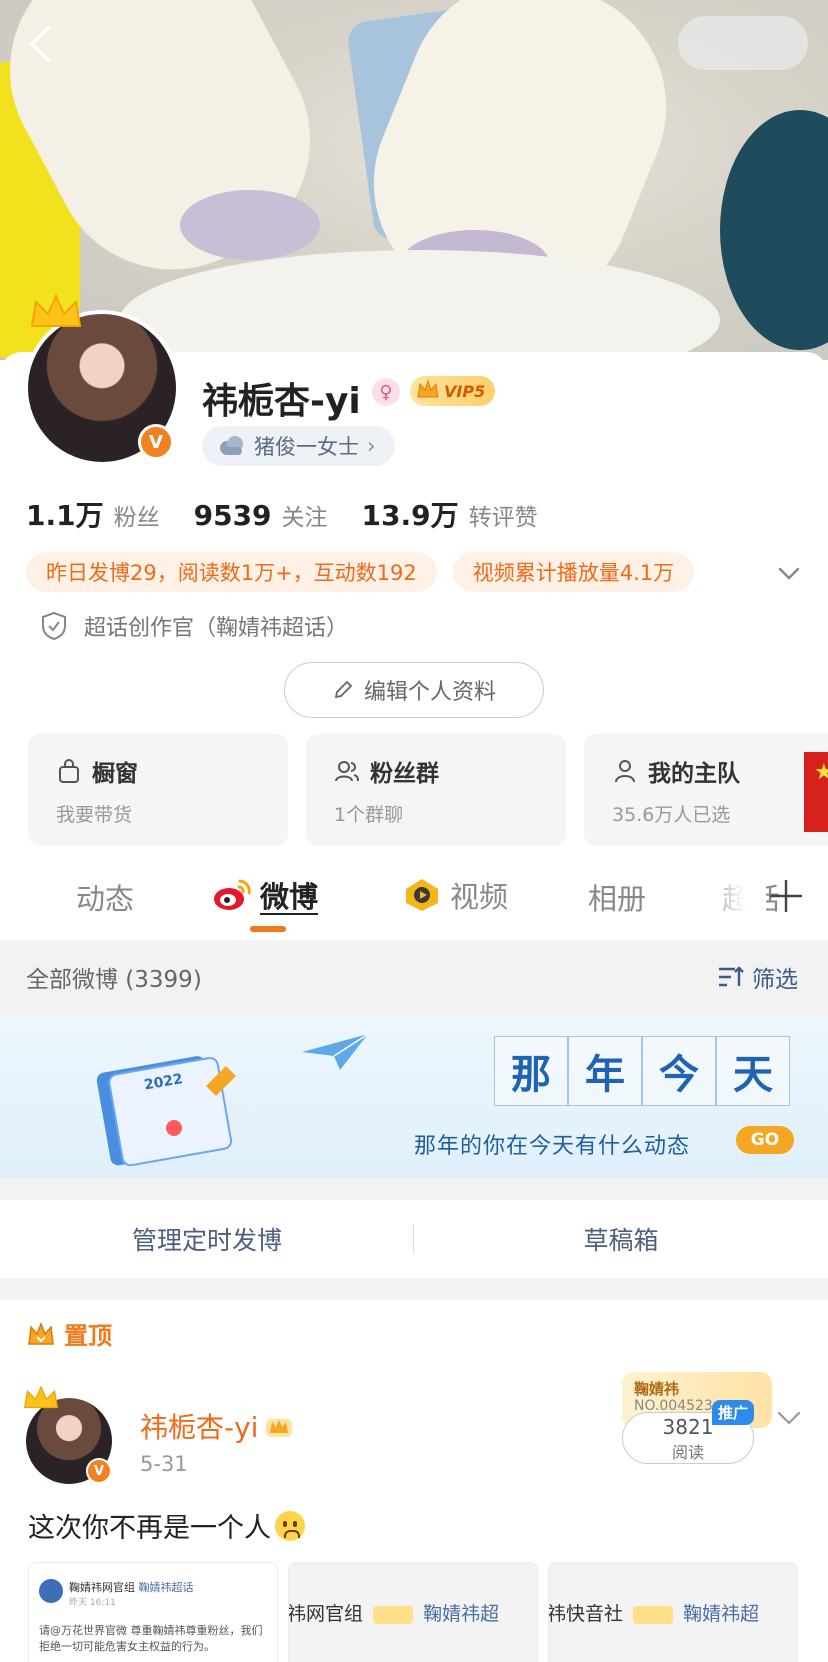 The image size is (828, 1662). Describe the element at coordinates (54, 626) in the screenshot. I see `shield-icon` at that location.